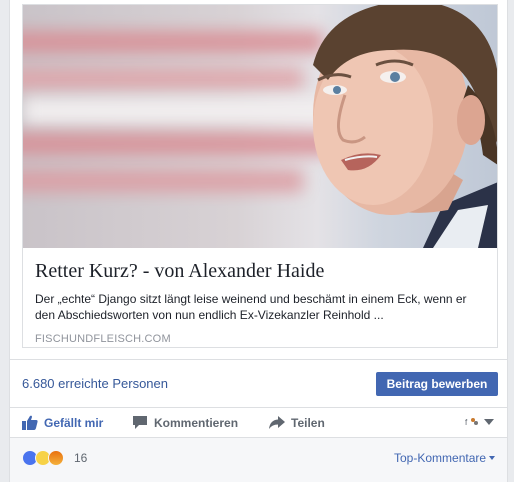 The image size is (514, 482). I want to click on reach-count-link: 6.680 erreichte Personen, so click(95, 383).